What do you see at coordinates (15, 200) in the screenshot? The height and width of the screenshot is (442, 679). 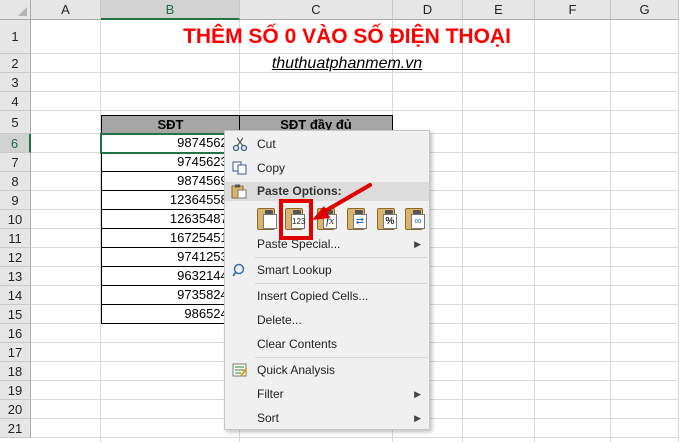 I see `row-header-9: 9` at bounding box center [15, 200].